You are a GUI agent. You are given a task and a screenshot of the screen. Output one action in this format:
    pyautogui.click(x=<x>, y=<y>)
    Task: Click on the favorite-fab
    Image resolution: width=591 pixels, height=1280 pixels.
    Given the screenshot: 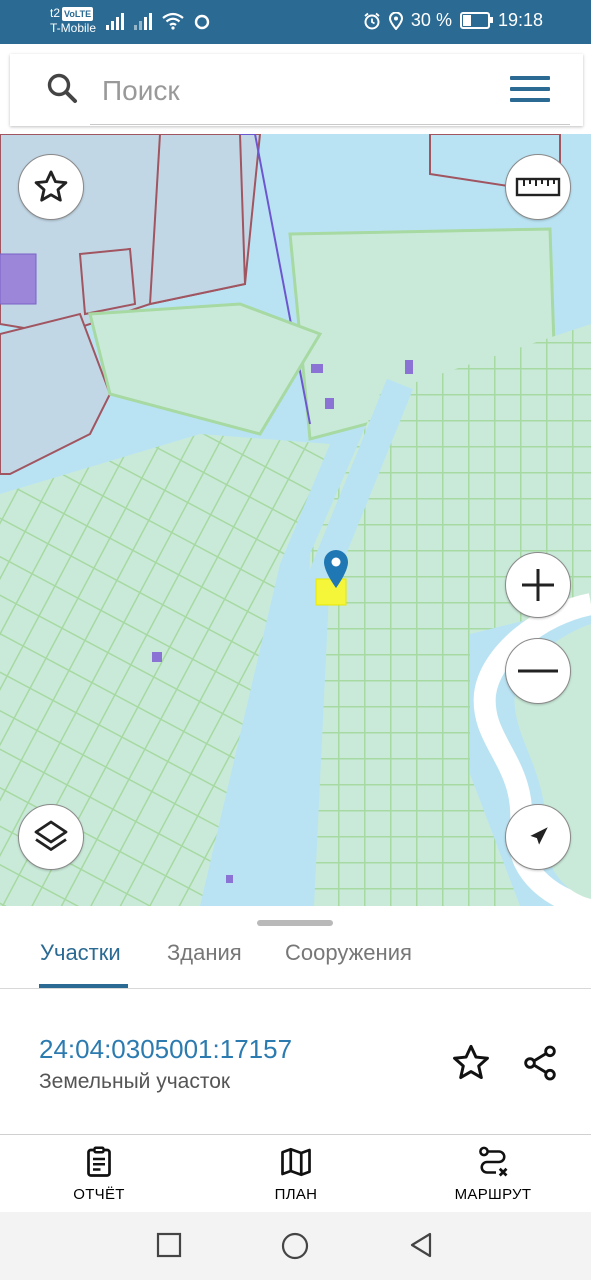 What is the action you would take?
    pyautogui.click(x=51, y=187)
    